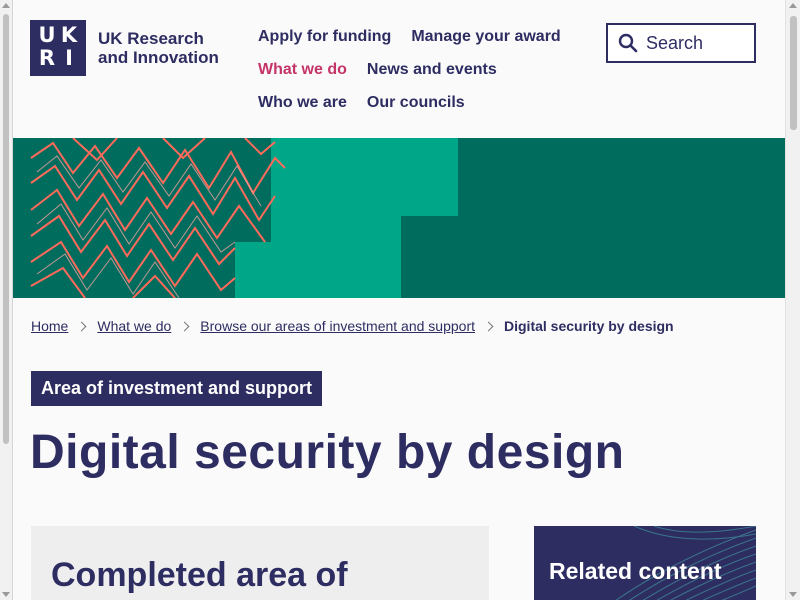 This screenshot has height=600, width=800. Describe the element at coordinates (49, 326) in the screenshot. I see `breadcrumb-home-link: Home` at that location.